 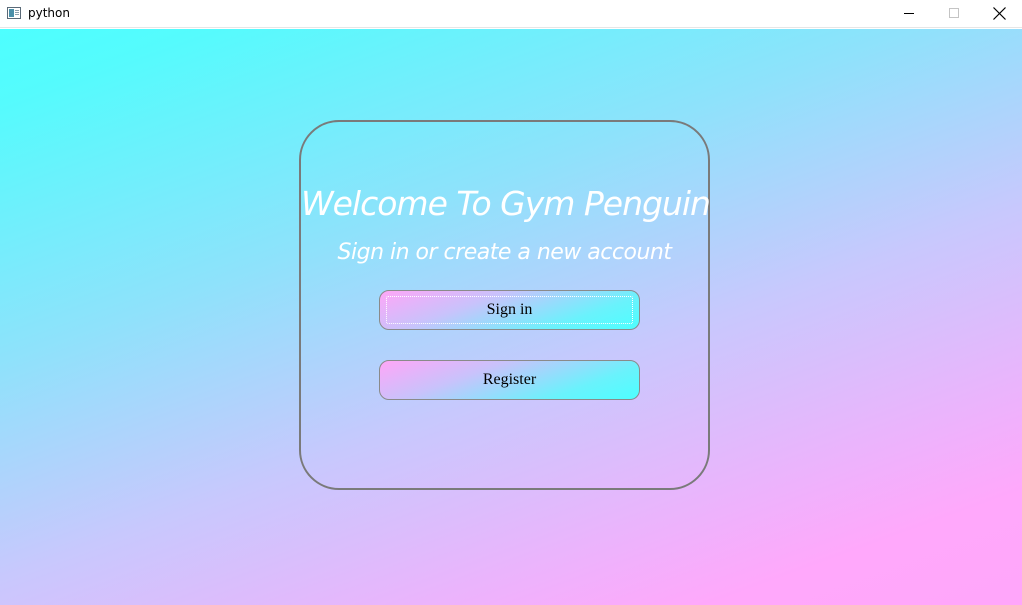 I want to click on minimize-icon, so click(x=909, y=13).